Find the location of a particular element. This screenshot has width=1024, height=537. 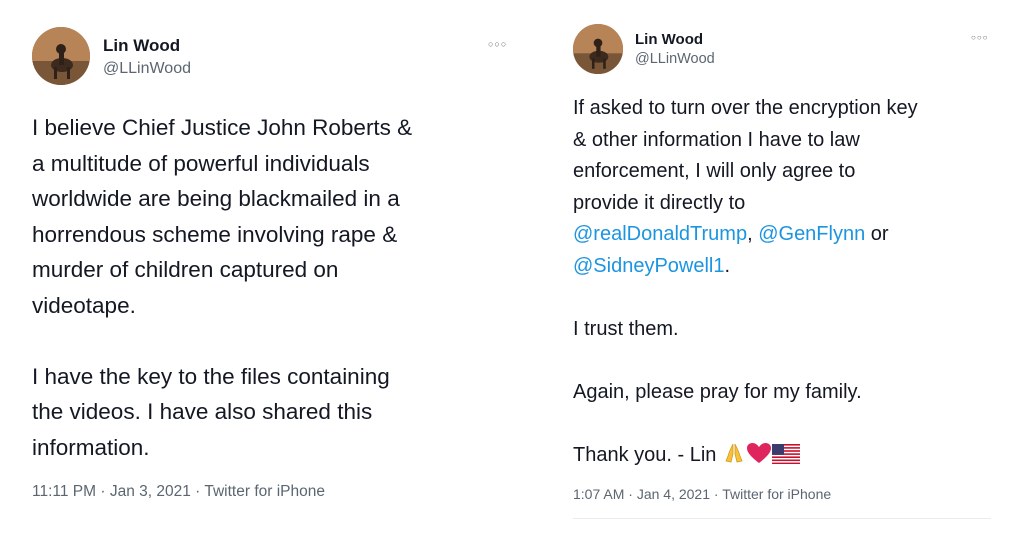

tweet-line: & other information I have to law is located at coordinates (716, 139).